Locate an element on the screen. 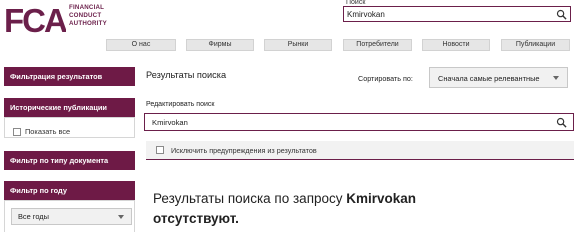 The width and height of the screenshot is (578, 240). edit-search-input is located at coordinates (342, 122).